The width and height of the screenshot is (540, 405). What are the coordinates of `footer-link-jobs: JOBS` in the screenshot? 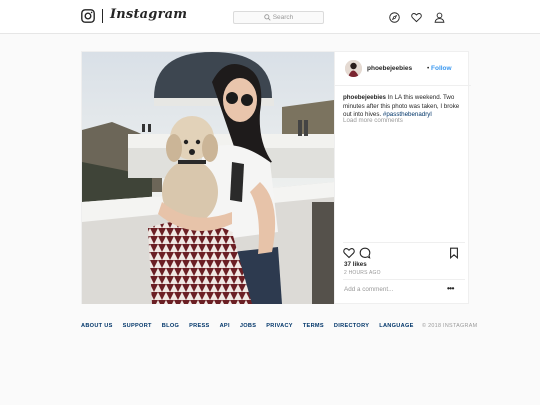 It's located at (248, 326).